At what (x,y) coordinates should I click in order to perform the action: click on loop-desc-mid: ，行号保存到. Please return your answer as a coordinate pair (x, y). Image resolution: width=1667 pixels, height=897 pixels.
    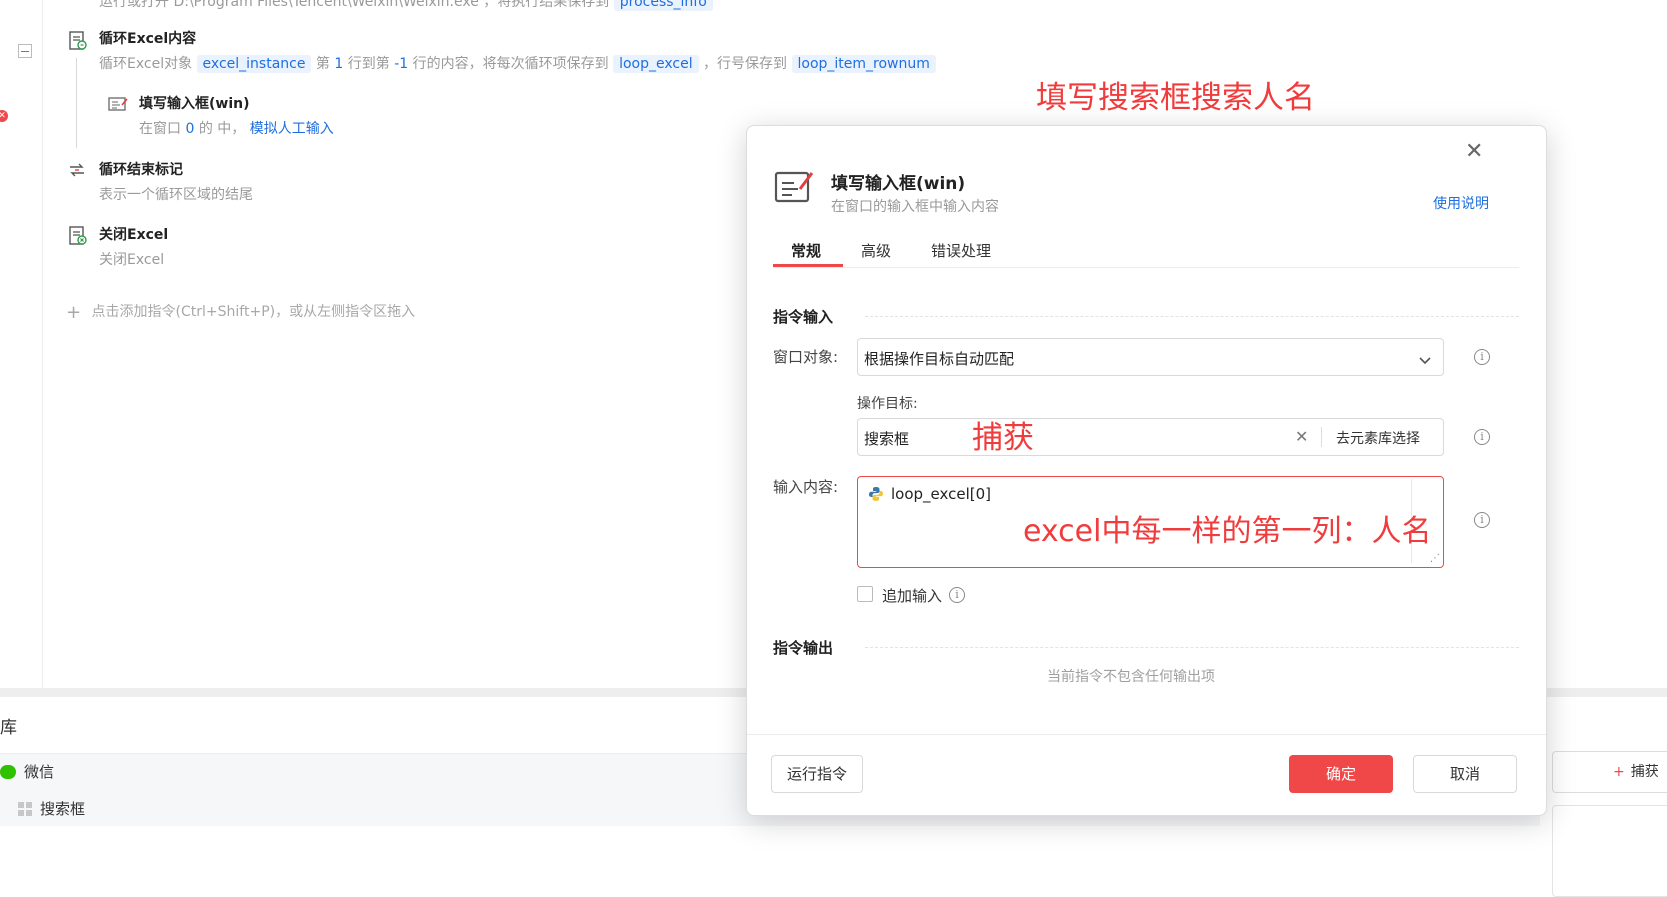
    Looking at the image, I should click on (745, 64).